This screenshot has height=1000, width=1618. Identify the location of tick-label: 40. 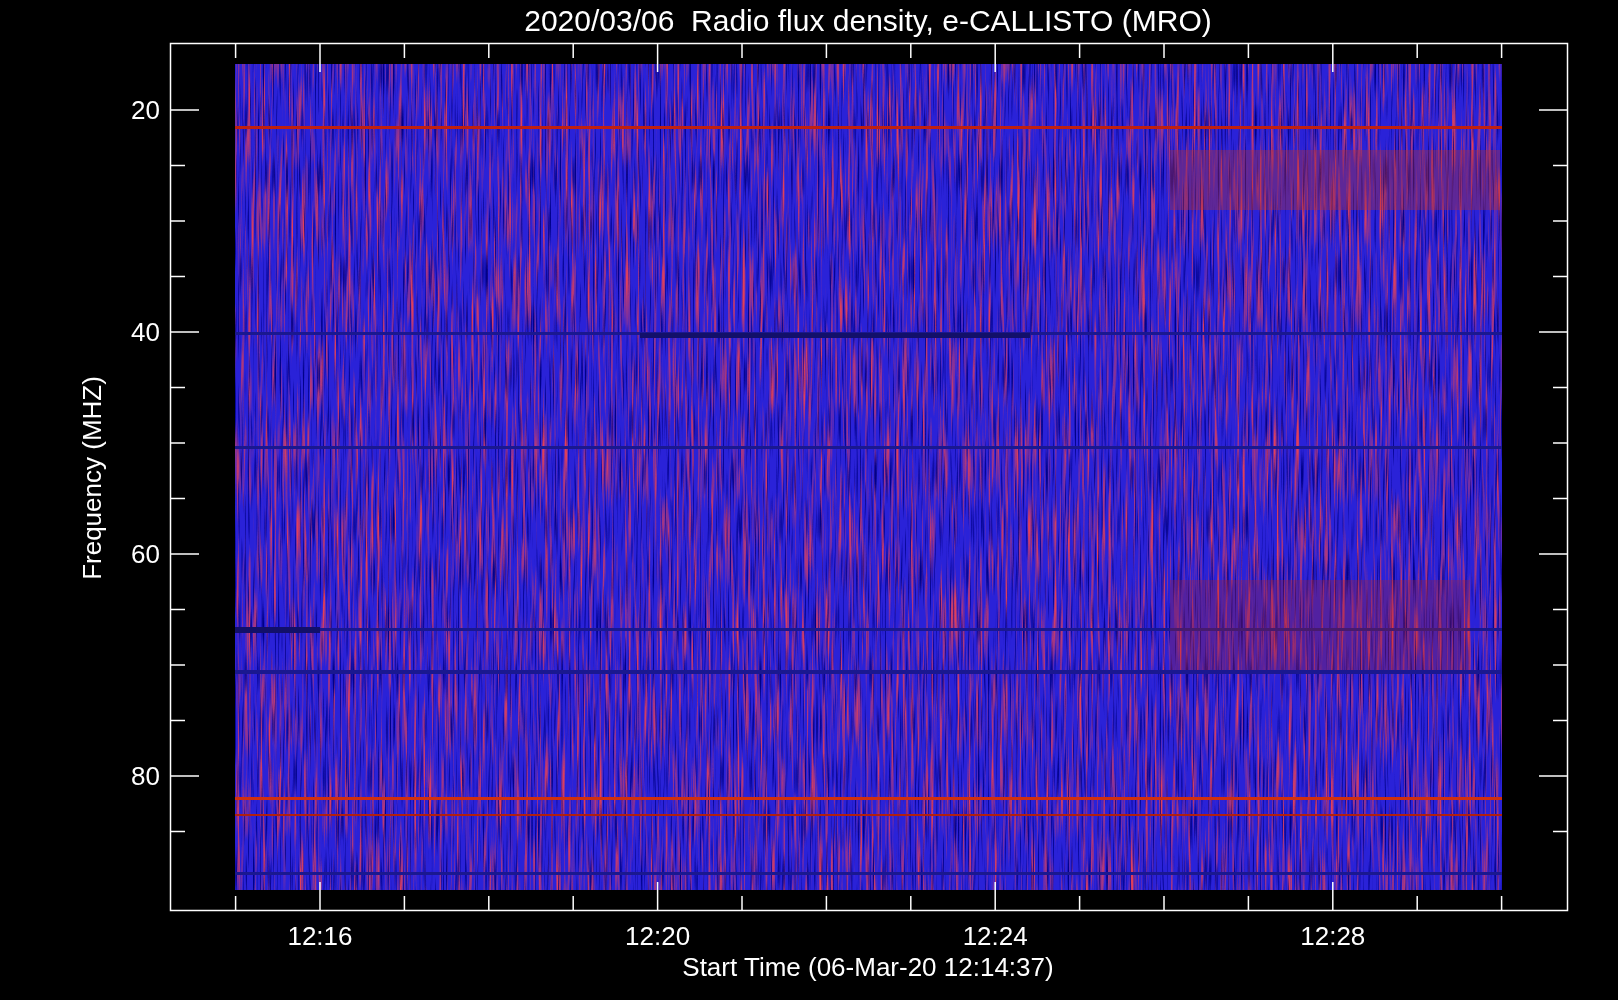
(145, 332).